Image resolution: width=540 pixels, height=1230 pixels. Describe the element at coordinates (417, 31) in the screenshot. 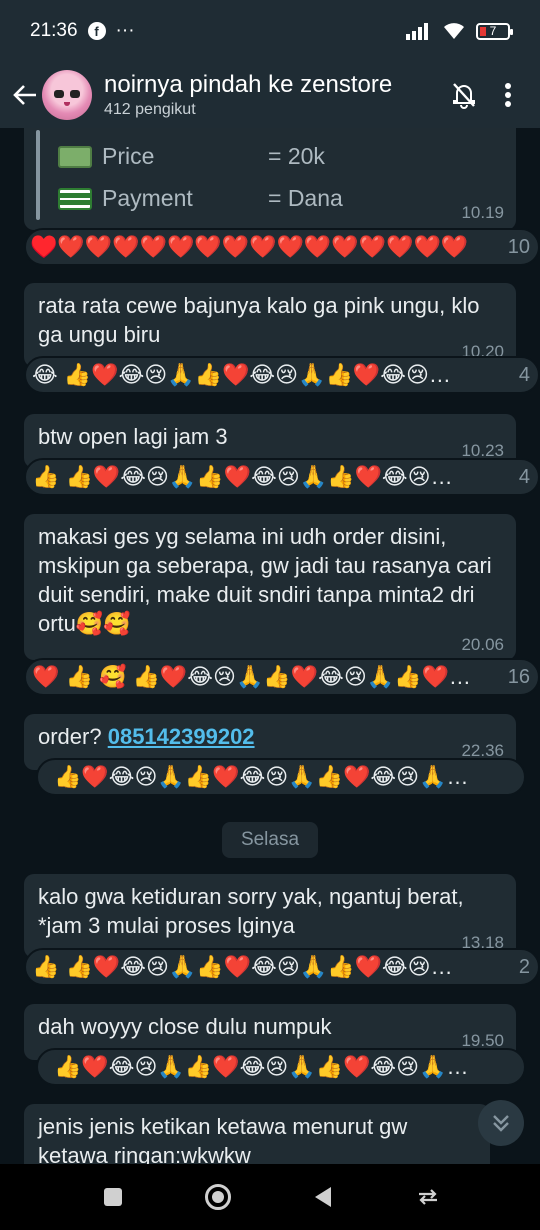

I see `signal-icon` at that location.